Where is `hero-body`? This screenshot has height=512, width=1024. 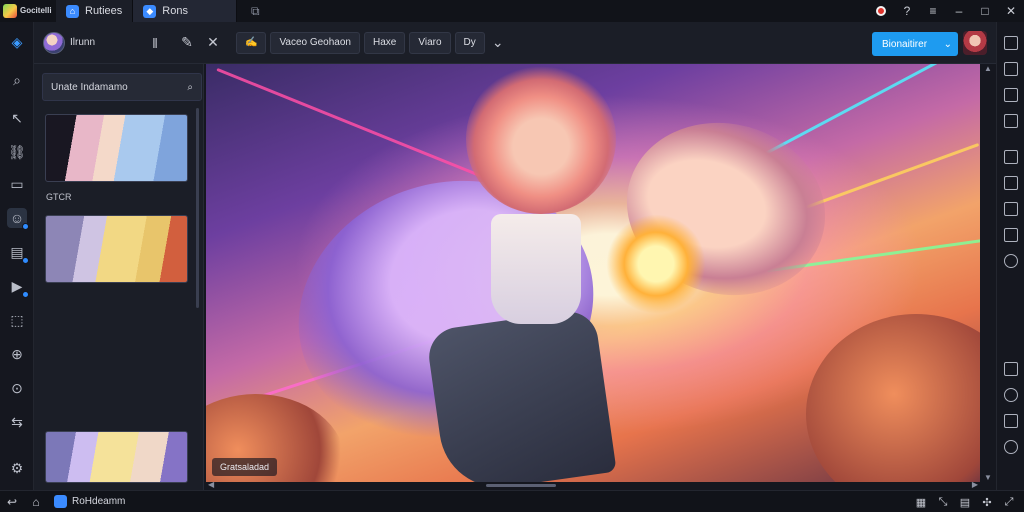 hero-body is located at coordinates (536, 269).